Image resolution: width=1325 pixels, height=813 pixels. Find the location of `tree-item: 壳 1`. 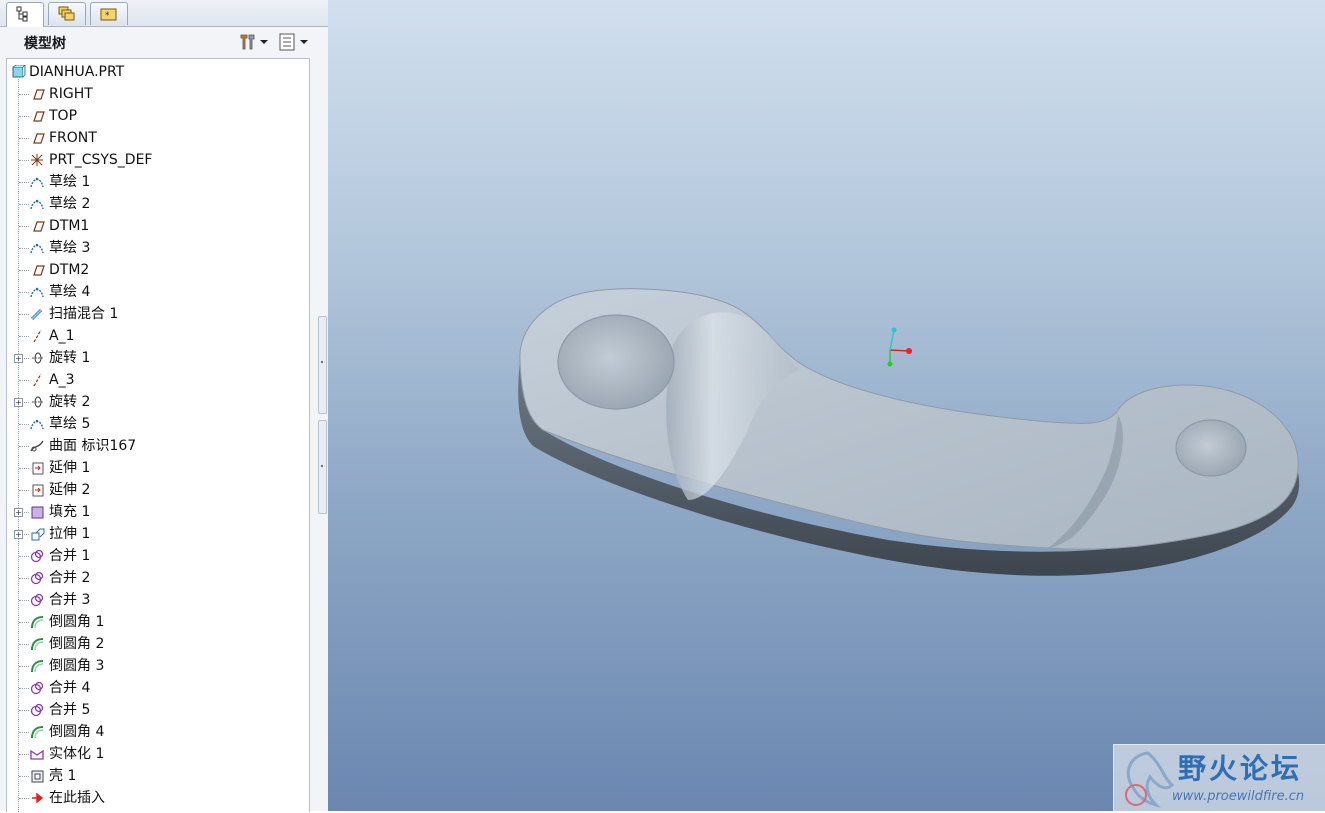

tree-item: 壳 1 is located at coordinates (158, 776).